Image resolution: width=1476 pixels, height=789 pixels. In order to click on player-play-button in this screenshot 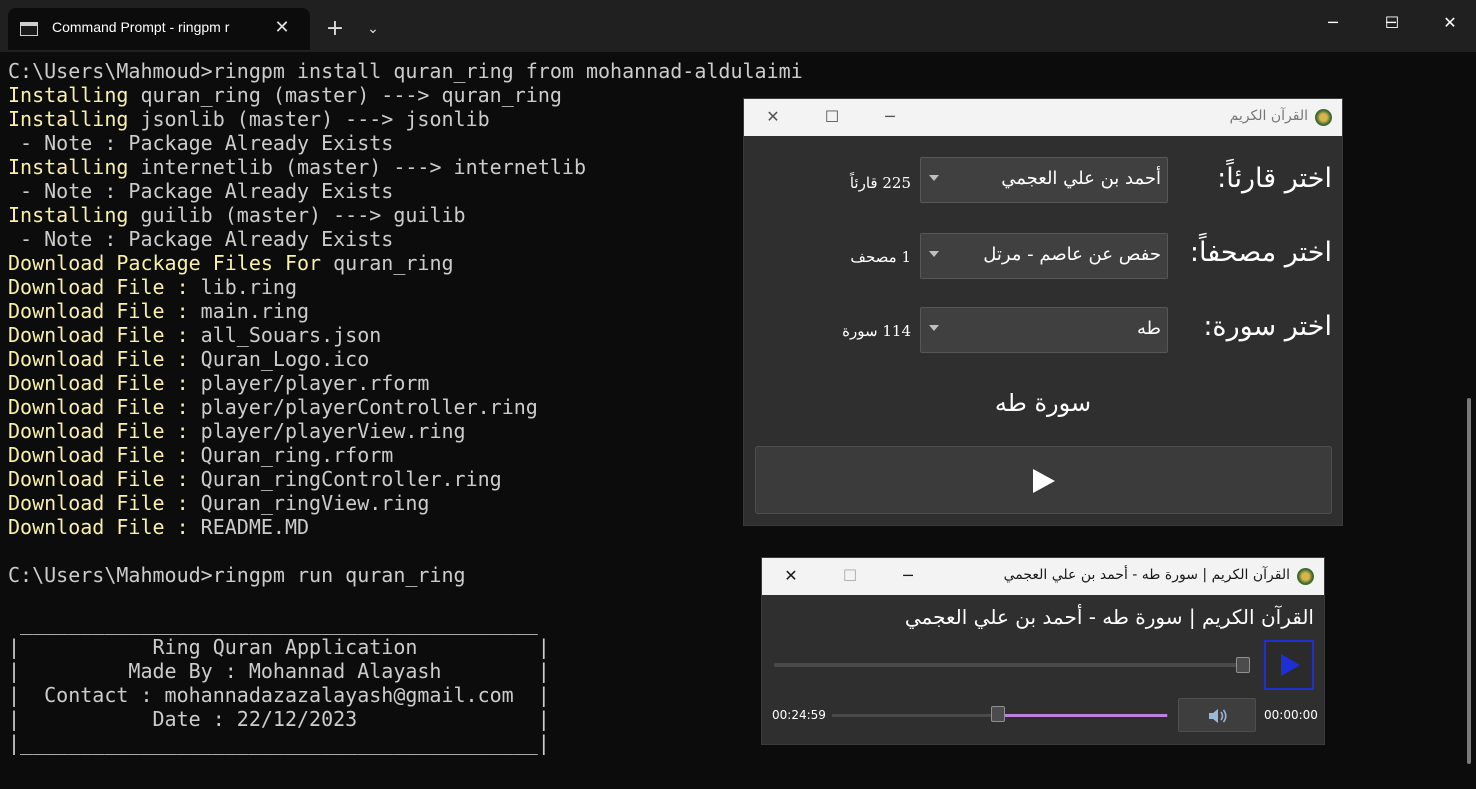, I will do `click(1289, 665)`.